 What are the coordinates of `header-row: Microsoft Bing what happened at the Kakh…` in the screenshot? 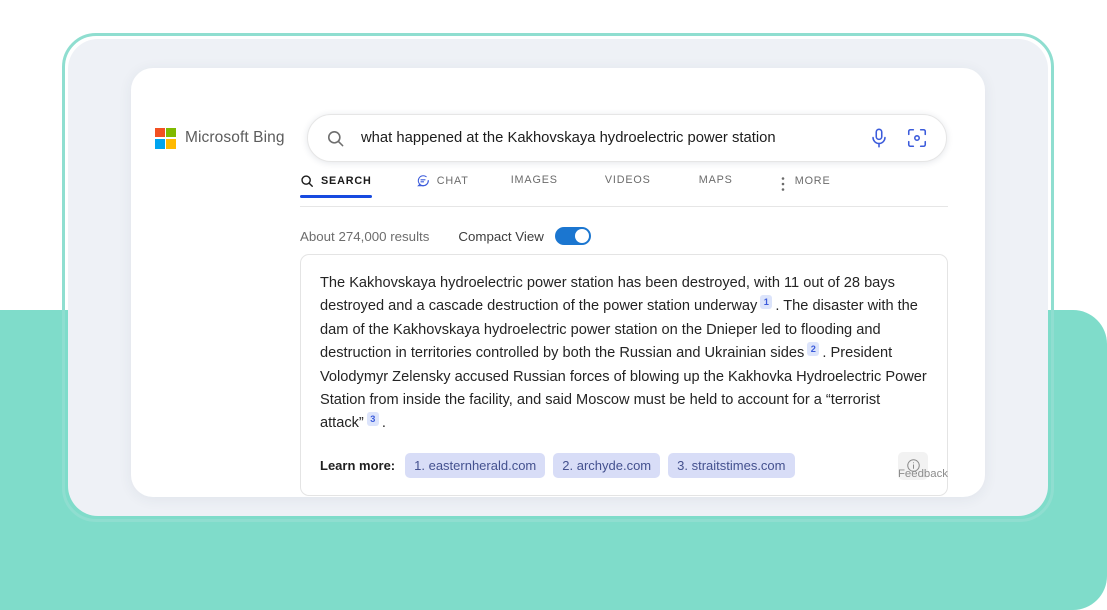 It's located at (558, 138).